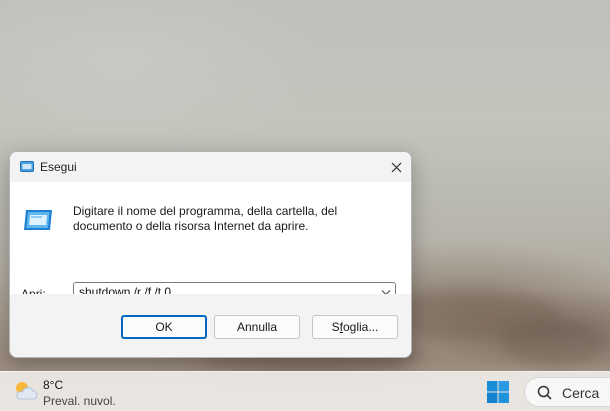  What do you see at coordinates (544, 392) in the screenshot?
I see `search-icon` at bounding box center [544, 392].